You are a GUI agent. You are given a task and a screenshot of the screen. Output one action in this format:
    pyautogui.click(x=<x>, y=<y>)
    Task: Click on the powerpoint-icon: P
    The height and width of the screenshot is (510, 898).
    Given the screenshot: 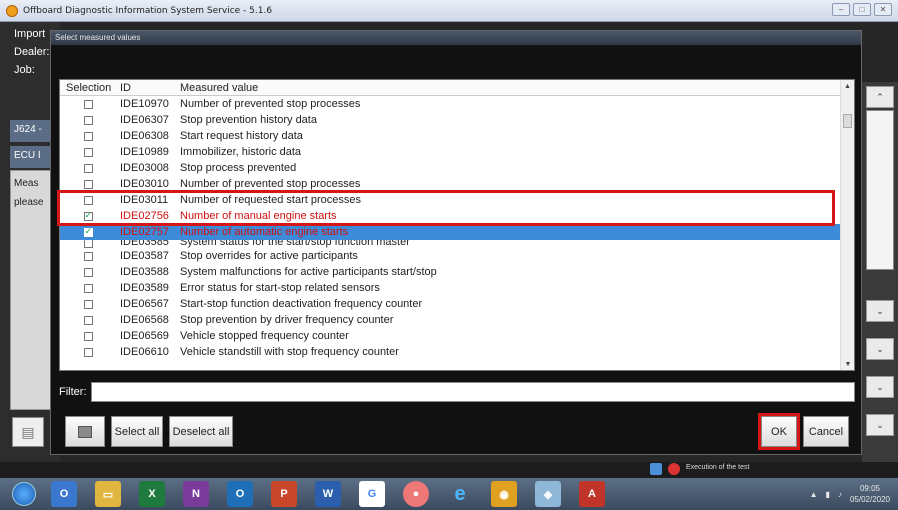 What is the action you would take?
    pyautogui.click(x=284, y=494)
    